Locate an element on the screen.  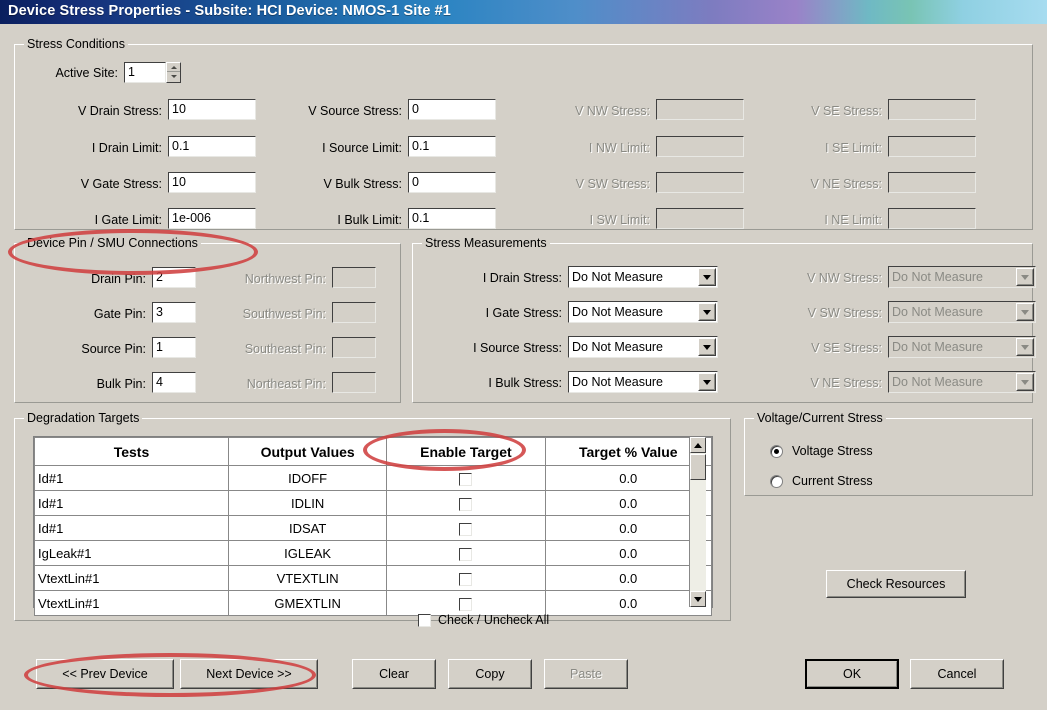
table-row: VtextLin#1 VTEXTLIN 0.0 is located at coordinates (373, 578).